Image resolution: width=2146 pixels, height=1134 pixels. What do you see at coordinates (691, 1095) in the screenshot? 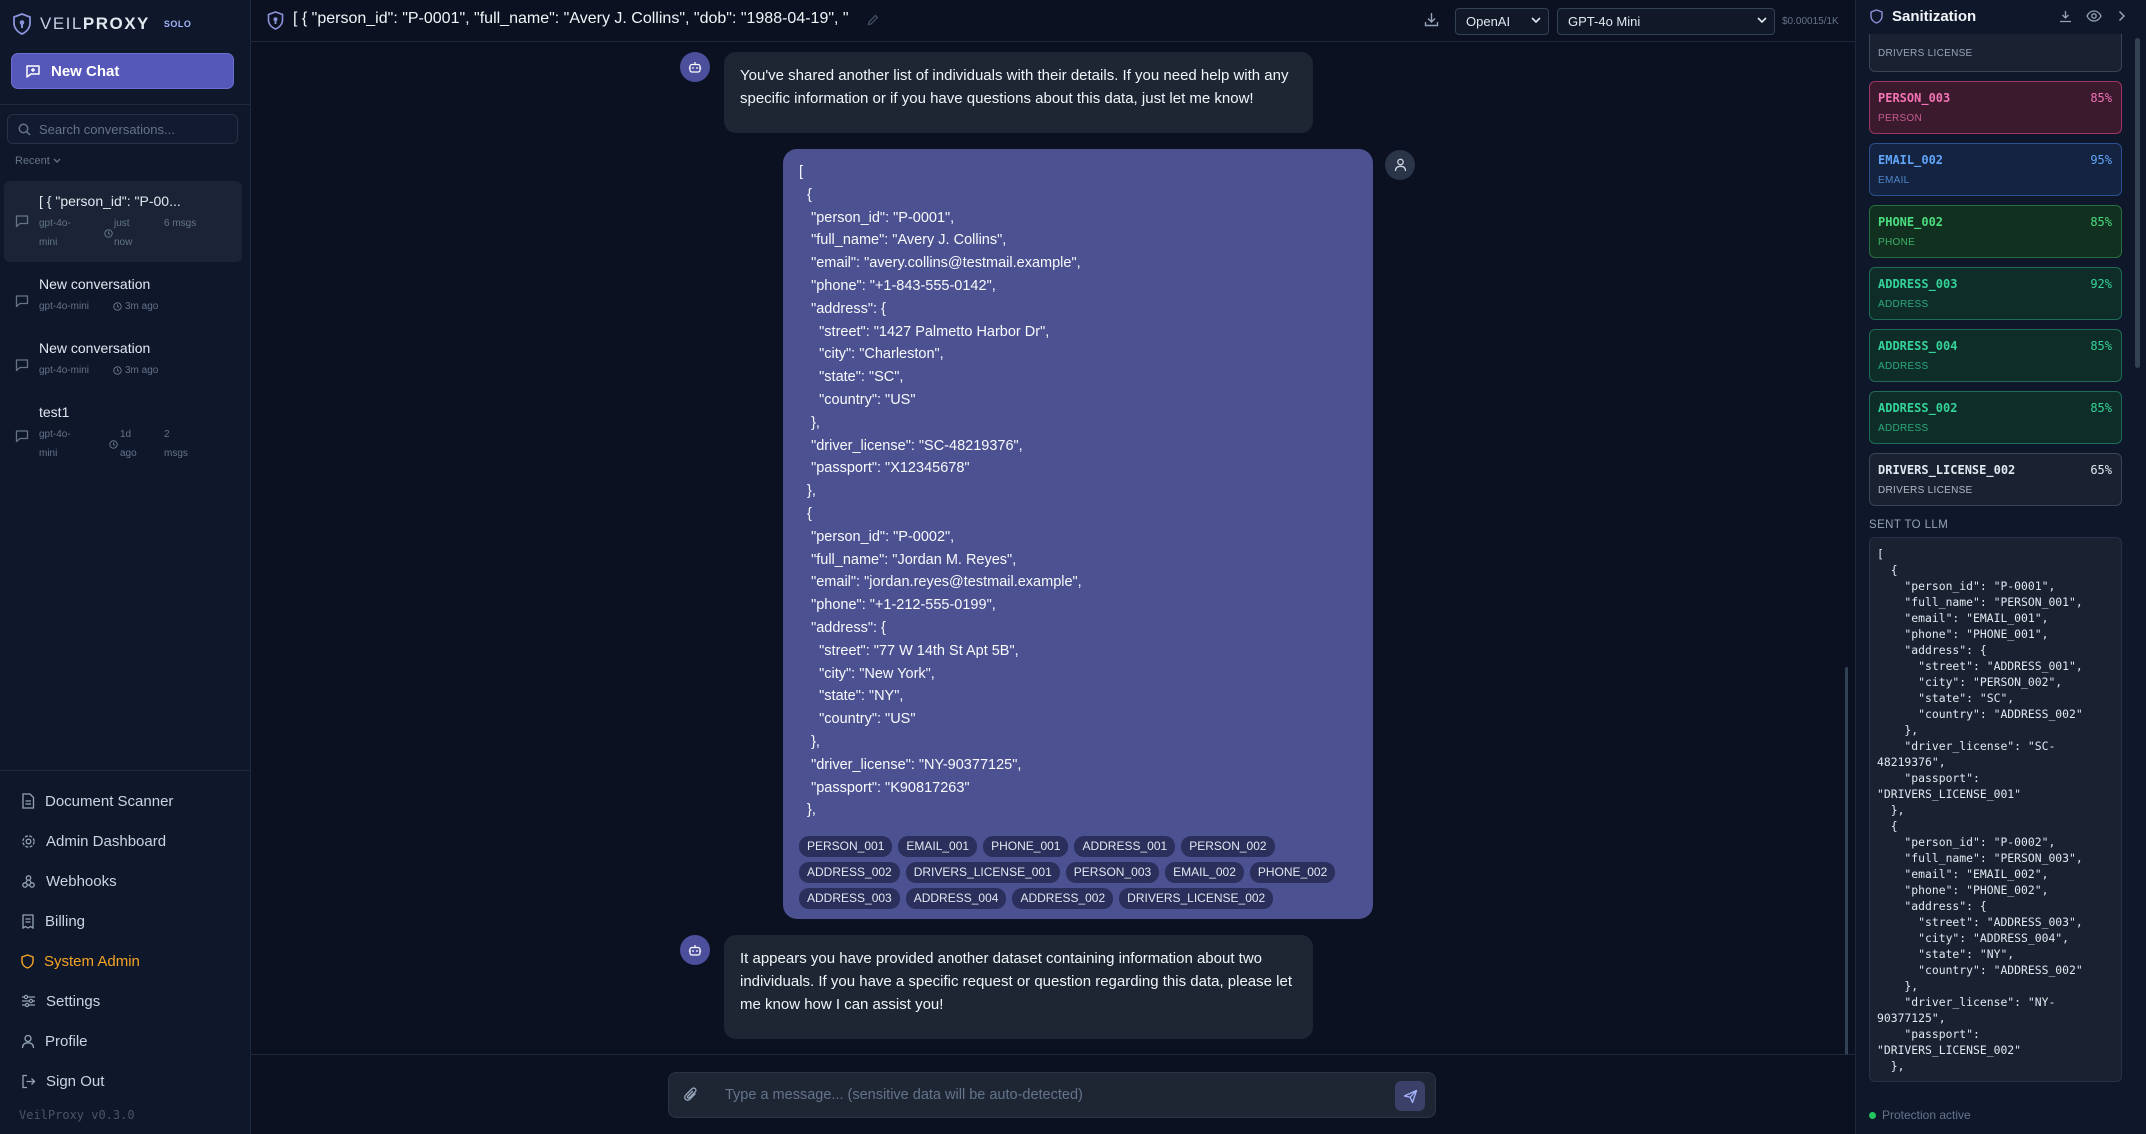
I see `paperclip-icon` at bounding box center [691, 1095].